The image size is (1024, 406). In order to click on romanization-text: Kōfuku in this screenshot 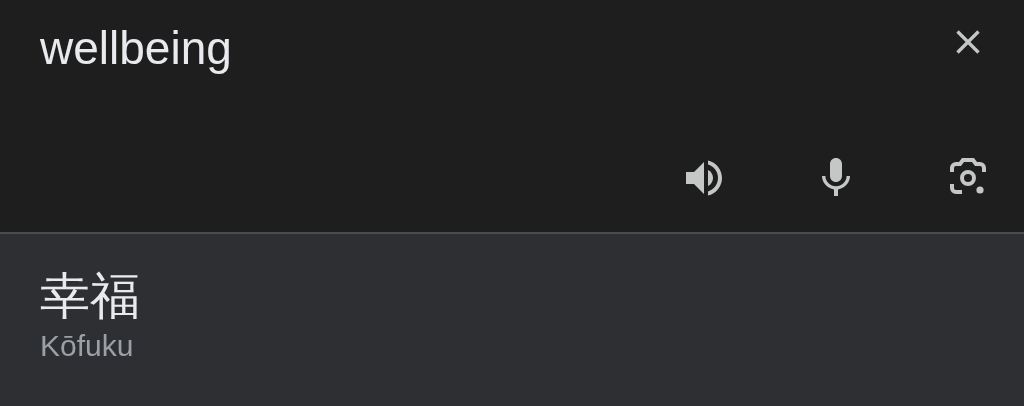, I will do `click(87, 346)`.